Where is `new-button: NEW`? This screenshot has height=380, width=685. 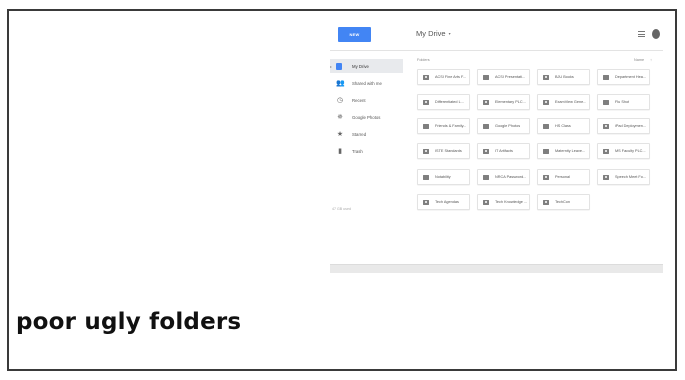
new-button: NEW is located at coordinates (354, 34).